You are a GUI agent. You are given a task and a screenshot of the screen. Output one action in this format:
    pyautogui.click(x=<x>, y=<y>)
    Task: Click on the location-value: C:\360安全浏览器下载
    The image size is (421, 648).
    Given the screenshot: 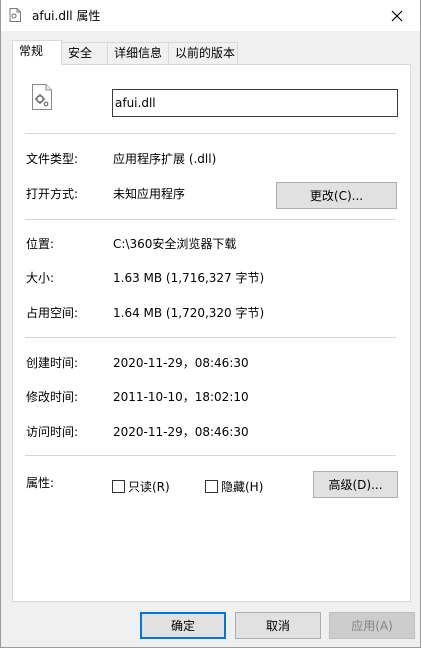 What is the action you would take?
    pyautogui.click(x=175, y=244)
    